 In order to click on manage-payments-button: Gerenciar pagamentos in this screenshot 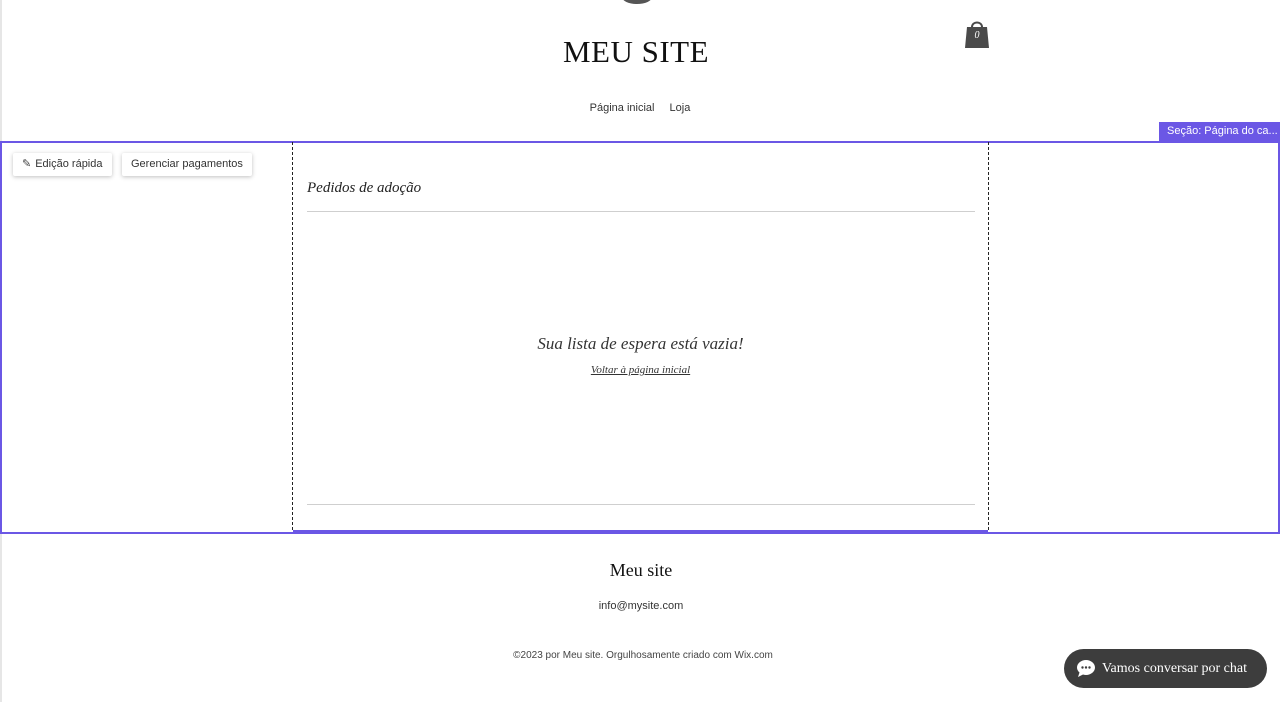, I will do `click(187, 164)`.